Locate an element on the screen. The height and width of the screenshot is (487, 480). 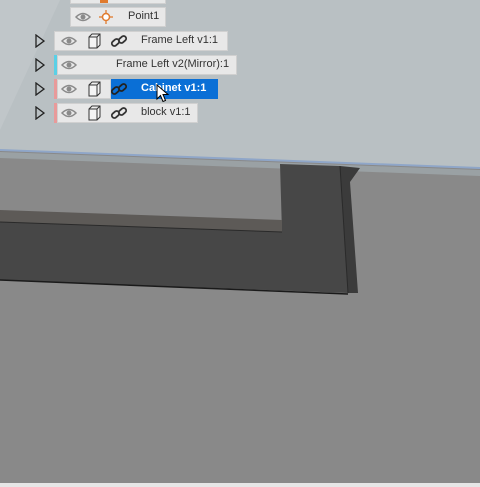
tree-row-block: block v1:1 is located at coordinates (115, 113).